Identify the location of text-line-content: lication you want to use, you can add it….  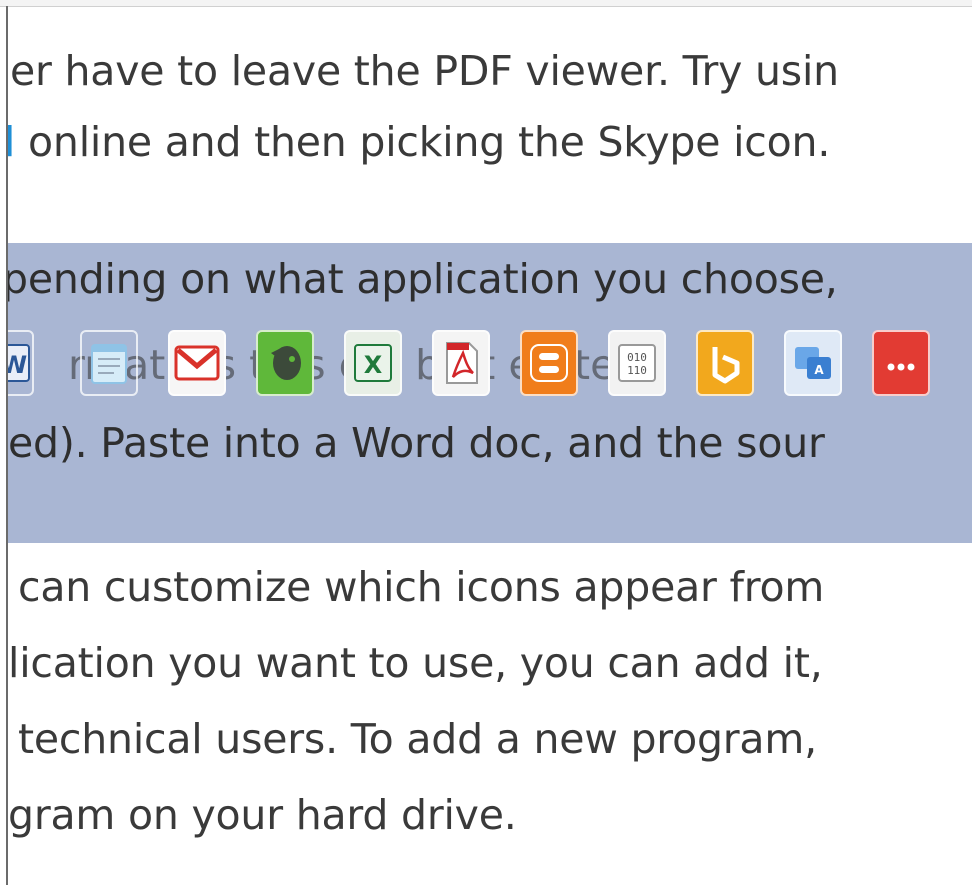
(415, 663).